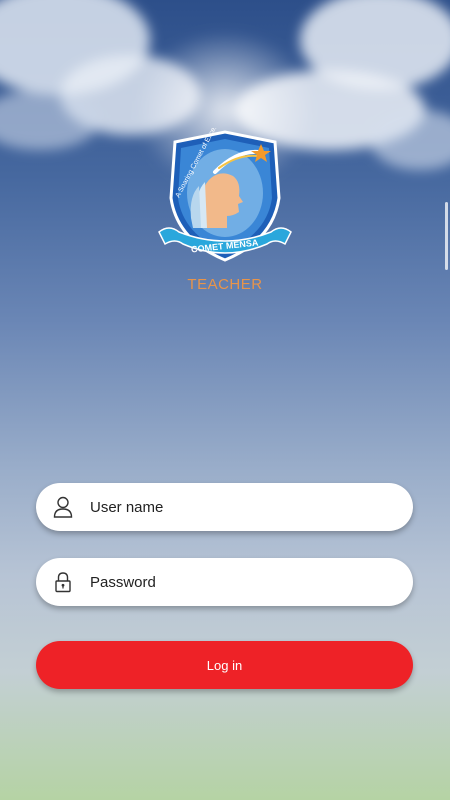 Image resolution: width=450 pixels, height=800 pixels. I want to click on user-icon, so click(63, 507).